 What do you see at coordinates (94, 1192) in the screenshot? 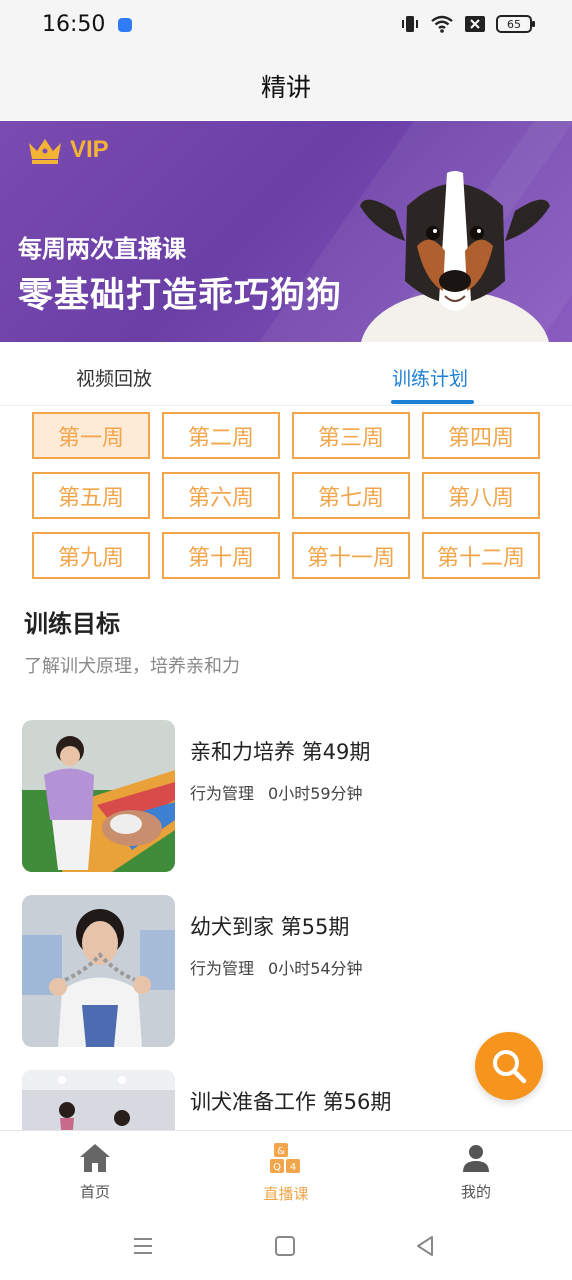
I see `tabbar-label-home: 首页` at bounding box center [94, 1192].